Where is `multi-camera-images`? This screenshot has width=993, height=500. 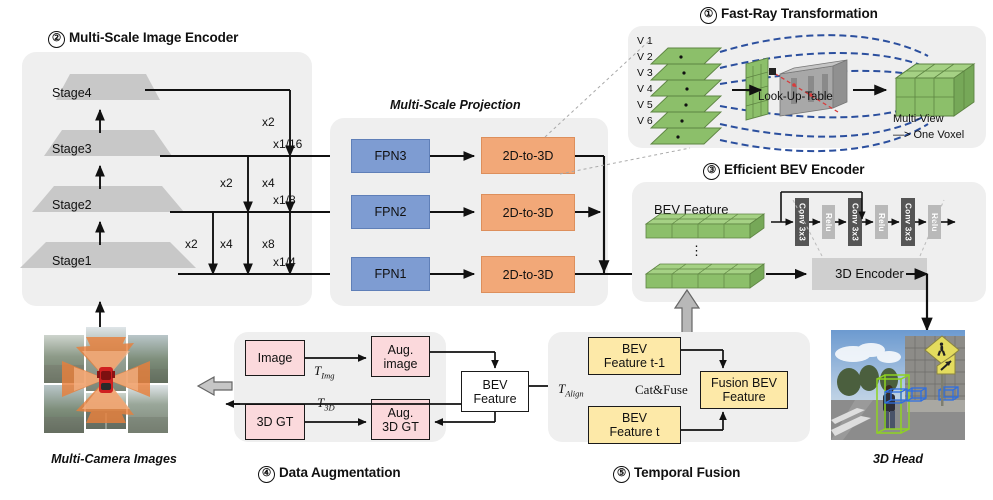
multi-camera-images is located at coordinates (114, 384).